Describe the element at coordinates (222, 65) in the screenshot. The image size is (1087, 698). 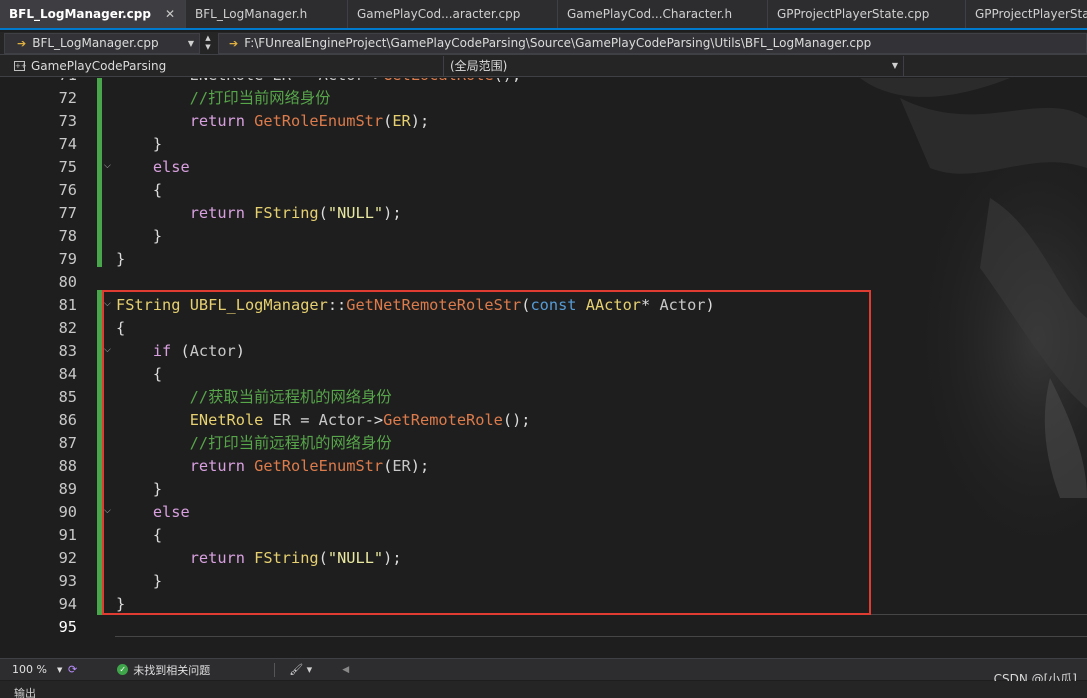
I see `project-dropdown: ++ GamePlayCodeParsing` at that location.